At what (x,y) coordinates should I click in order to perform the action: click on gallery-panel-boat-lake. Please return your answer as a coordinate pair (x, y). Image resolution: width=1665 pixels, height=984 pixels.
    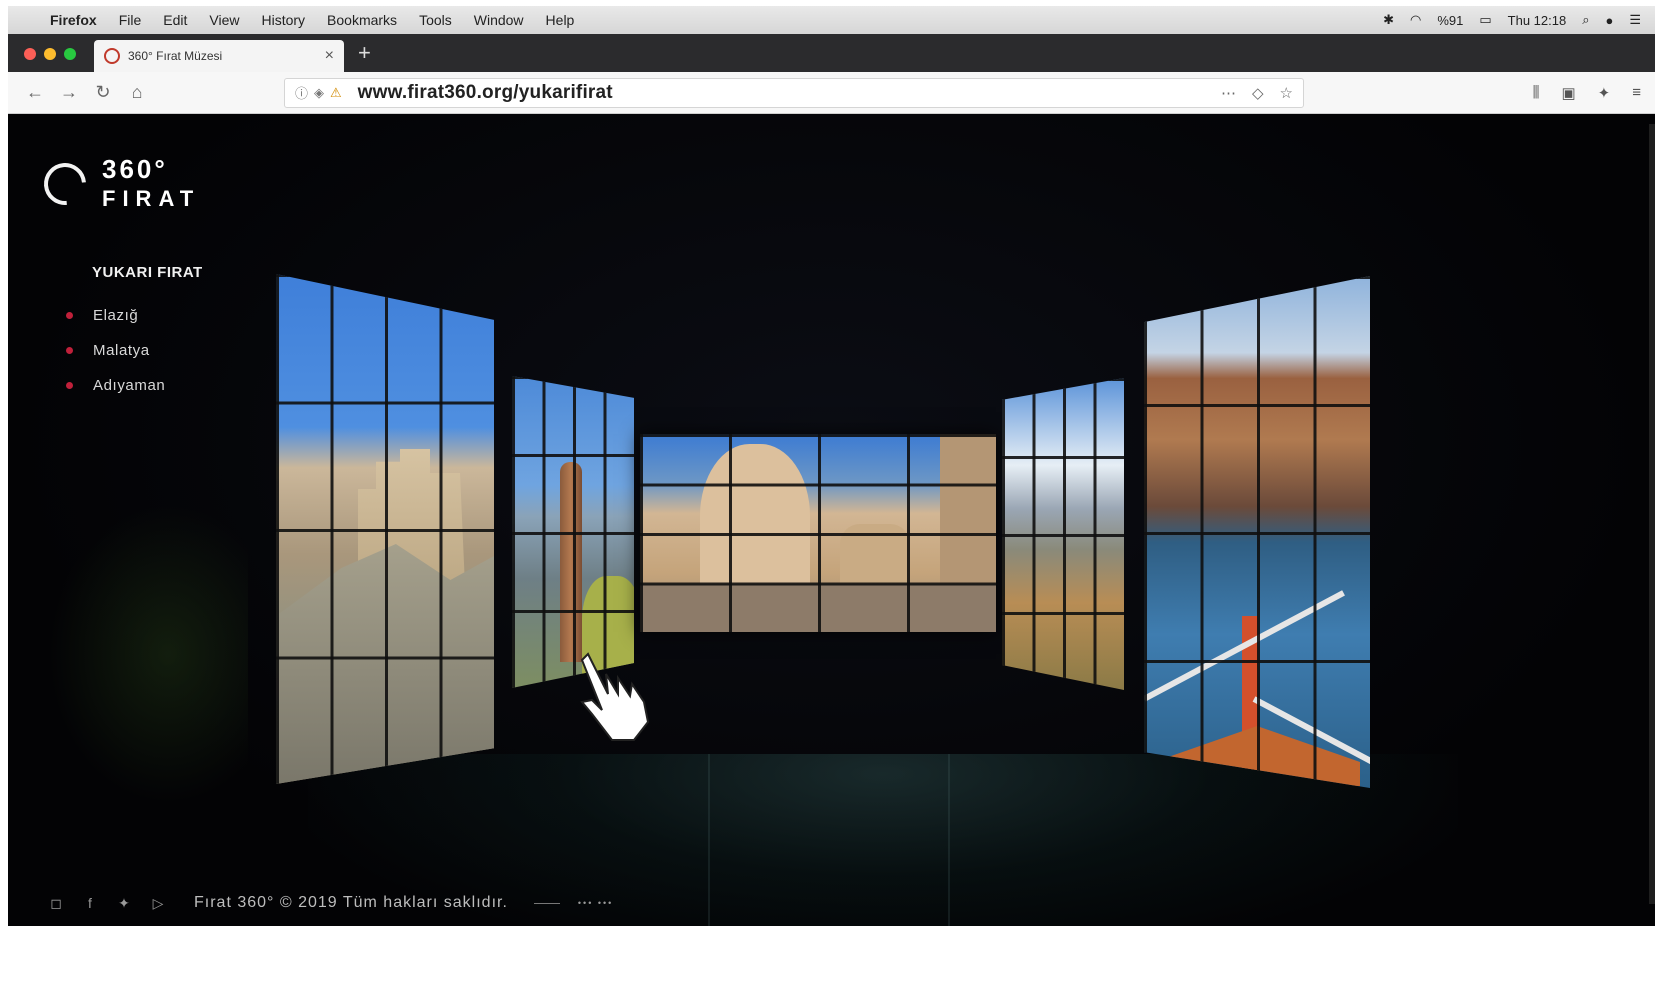
    Looking at the image, I should click on (1257, 532).